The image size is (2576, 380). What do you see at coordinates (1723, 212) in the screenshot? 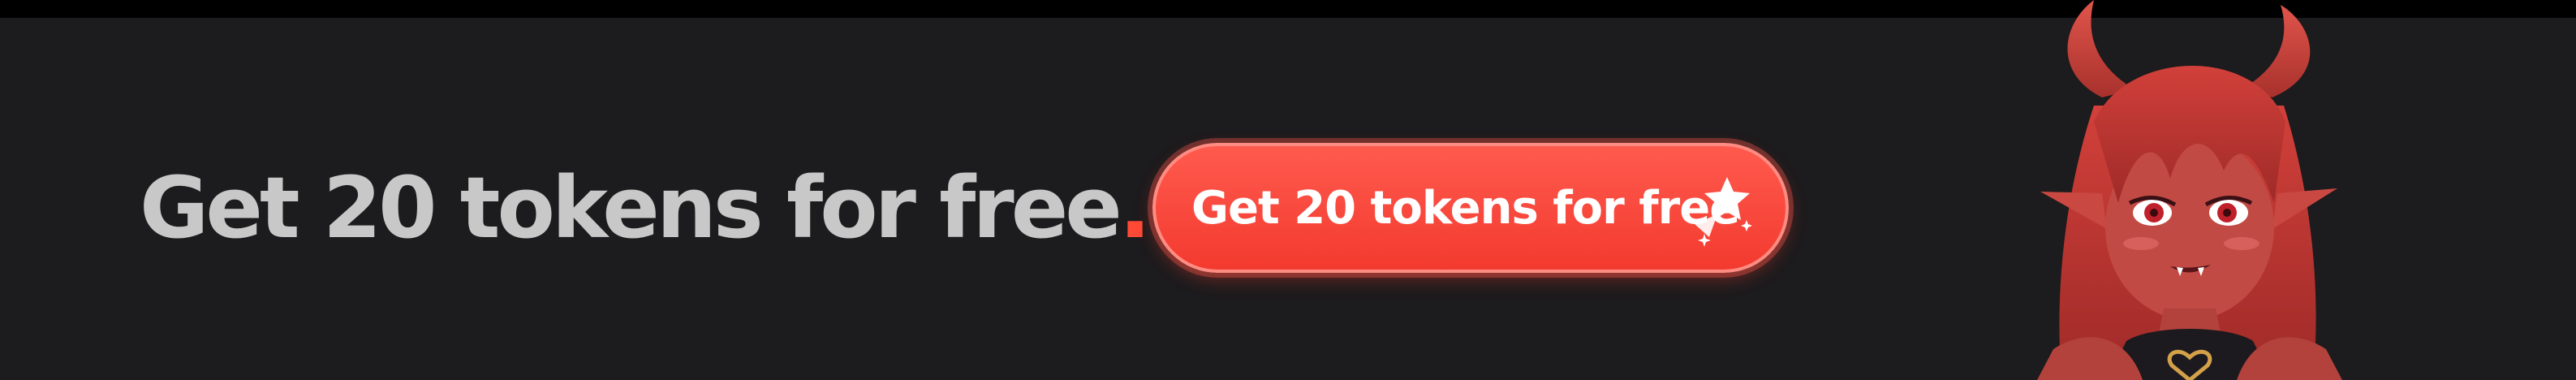
I see `sparkle-star-icon` at bounding box center [1723, 212].